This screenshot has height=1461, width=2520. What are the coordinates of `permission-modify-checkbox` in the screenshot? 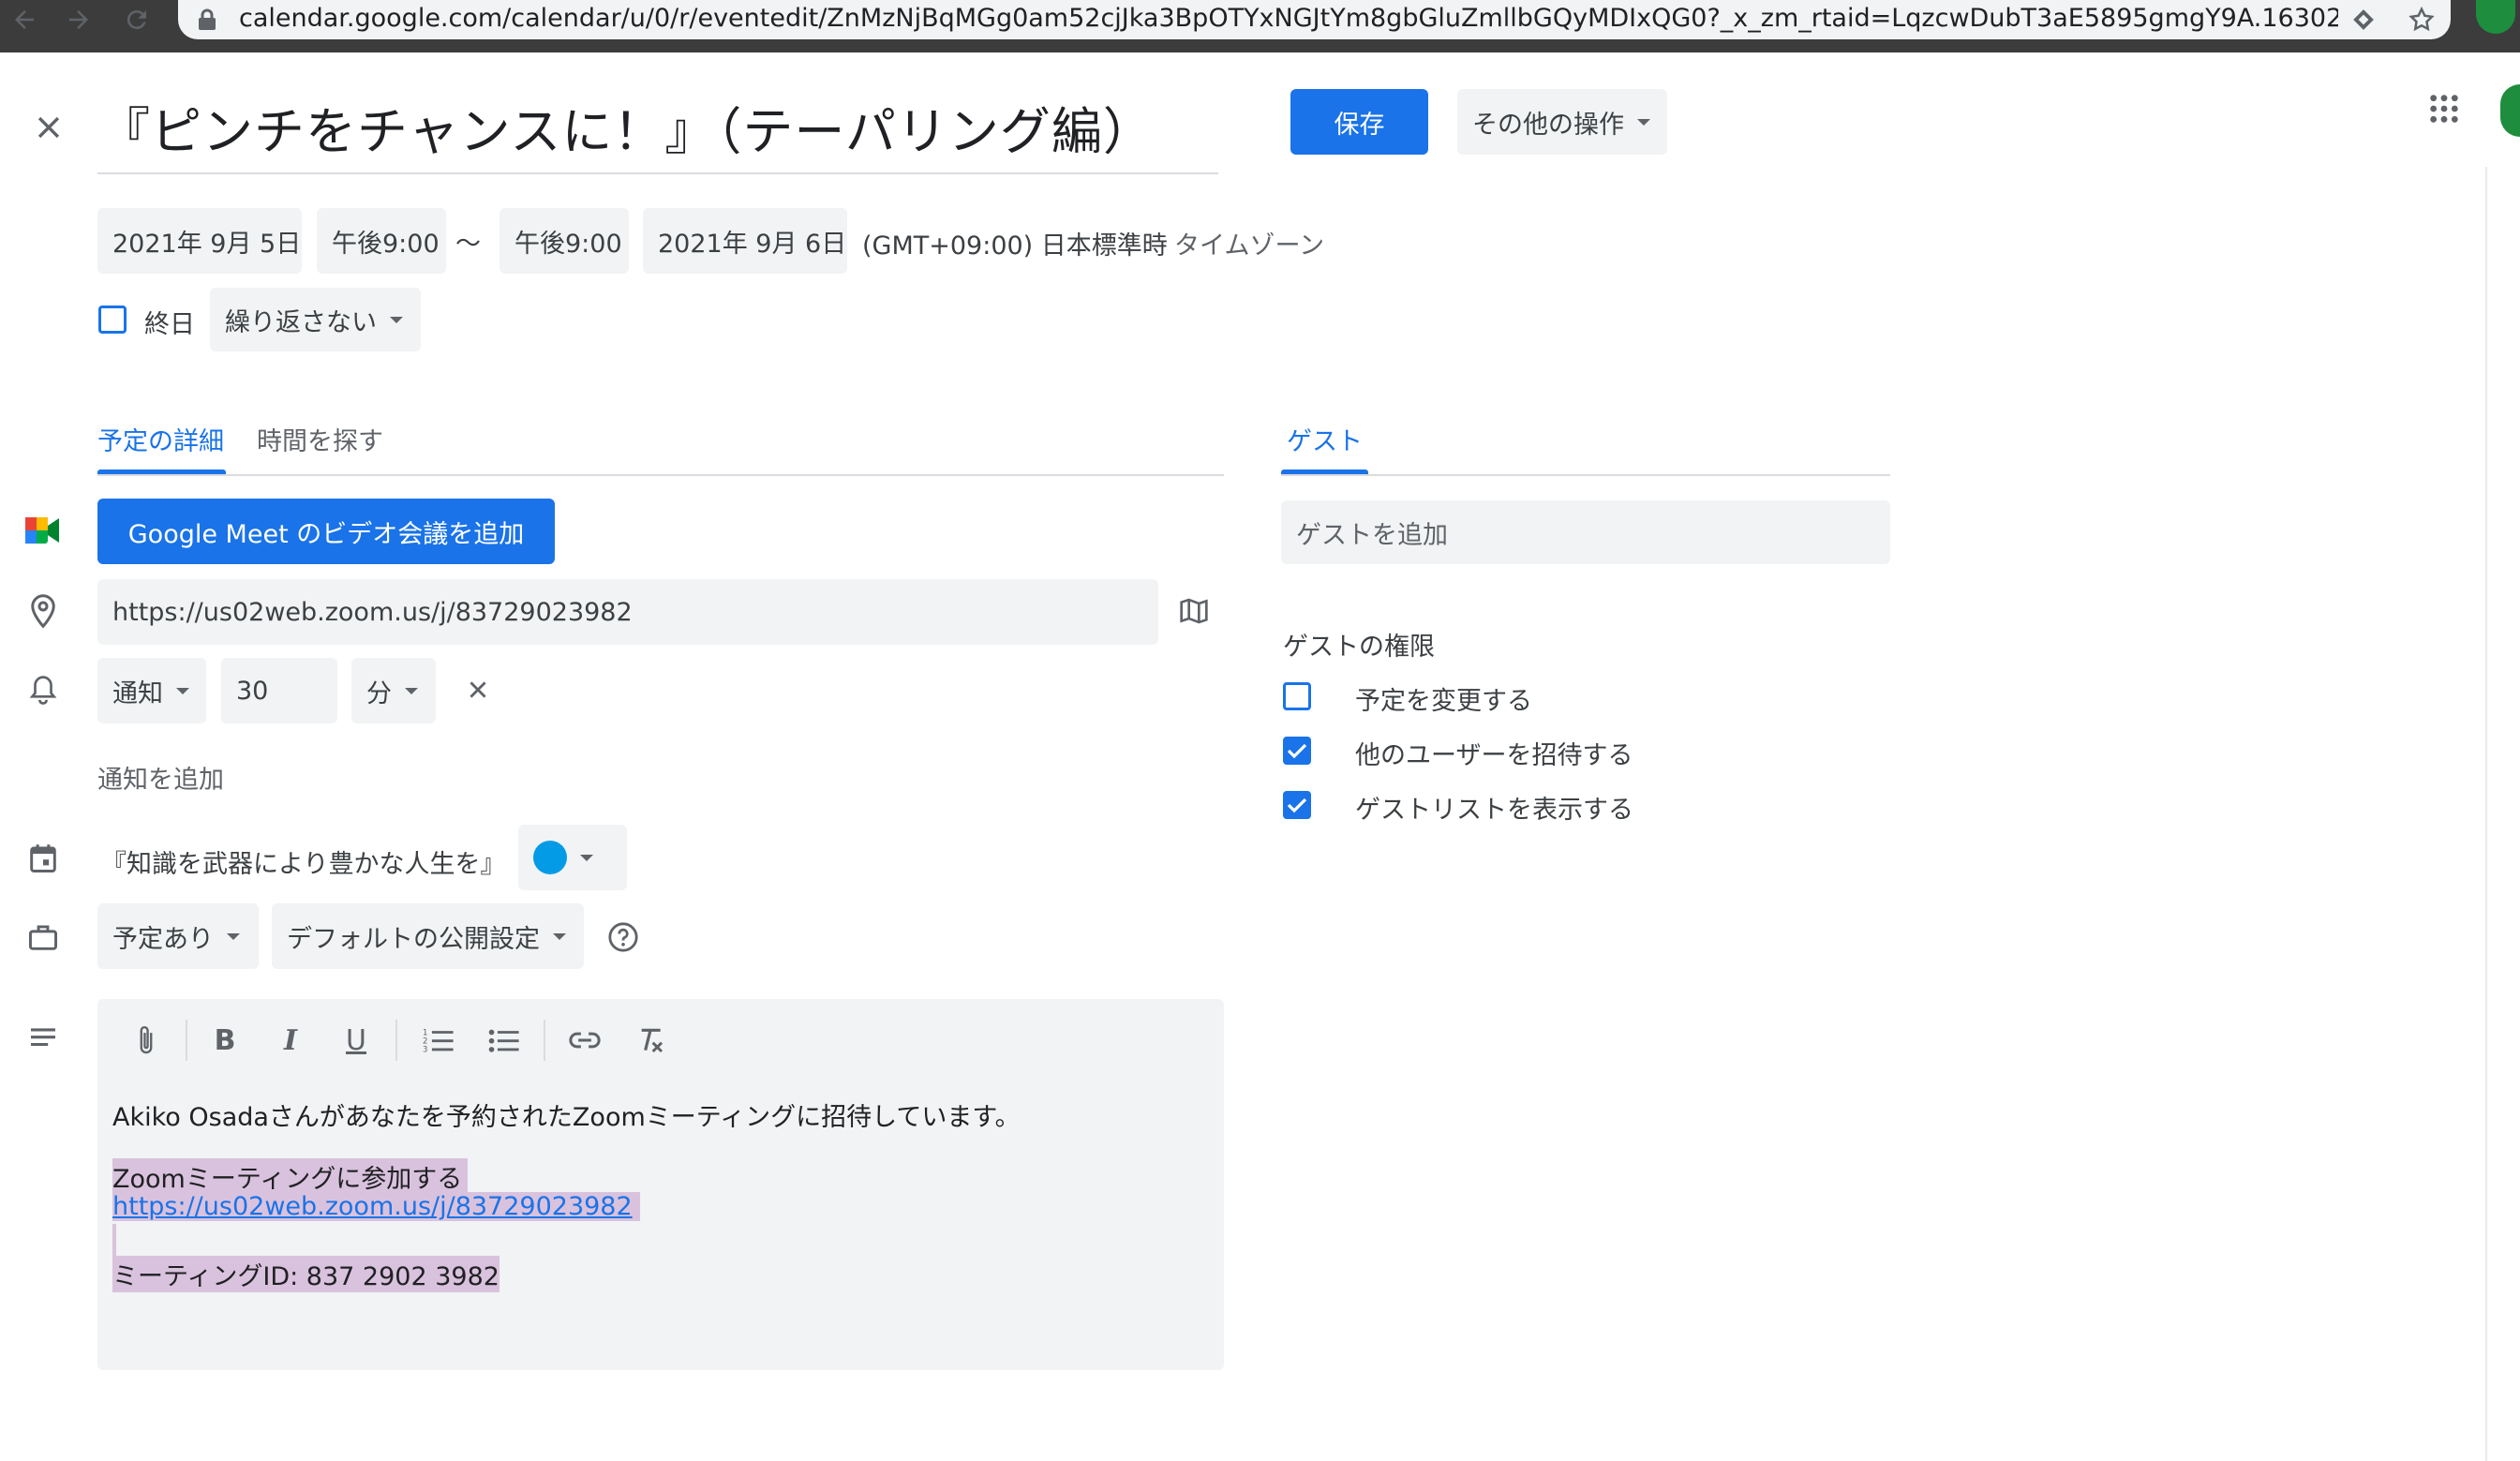 It's located at (1297, 696).